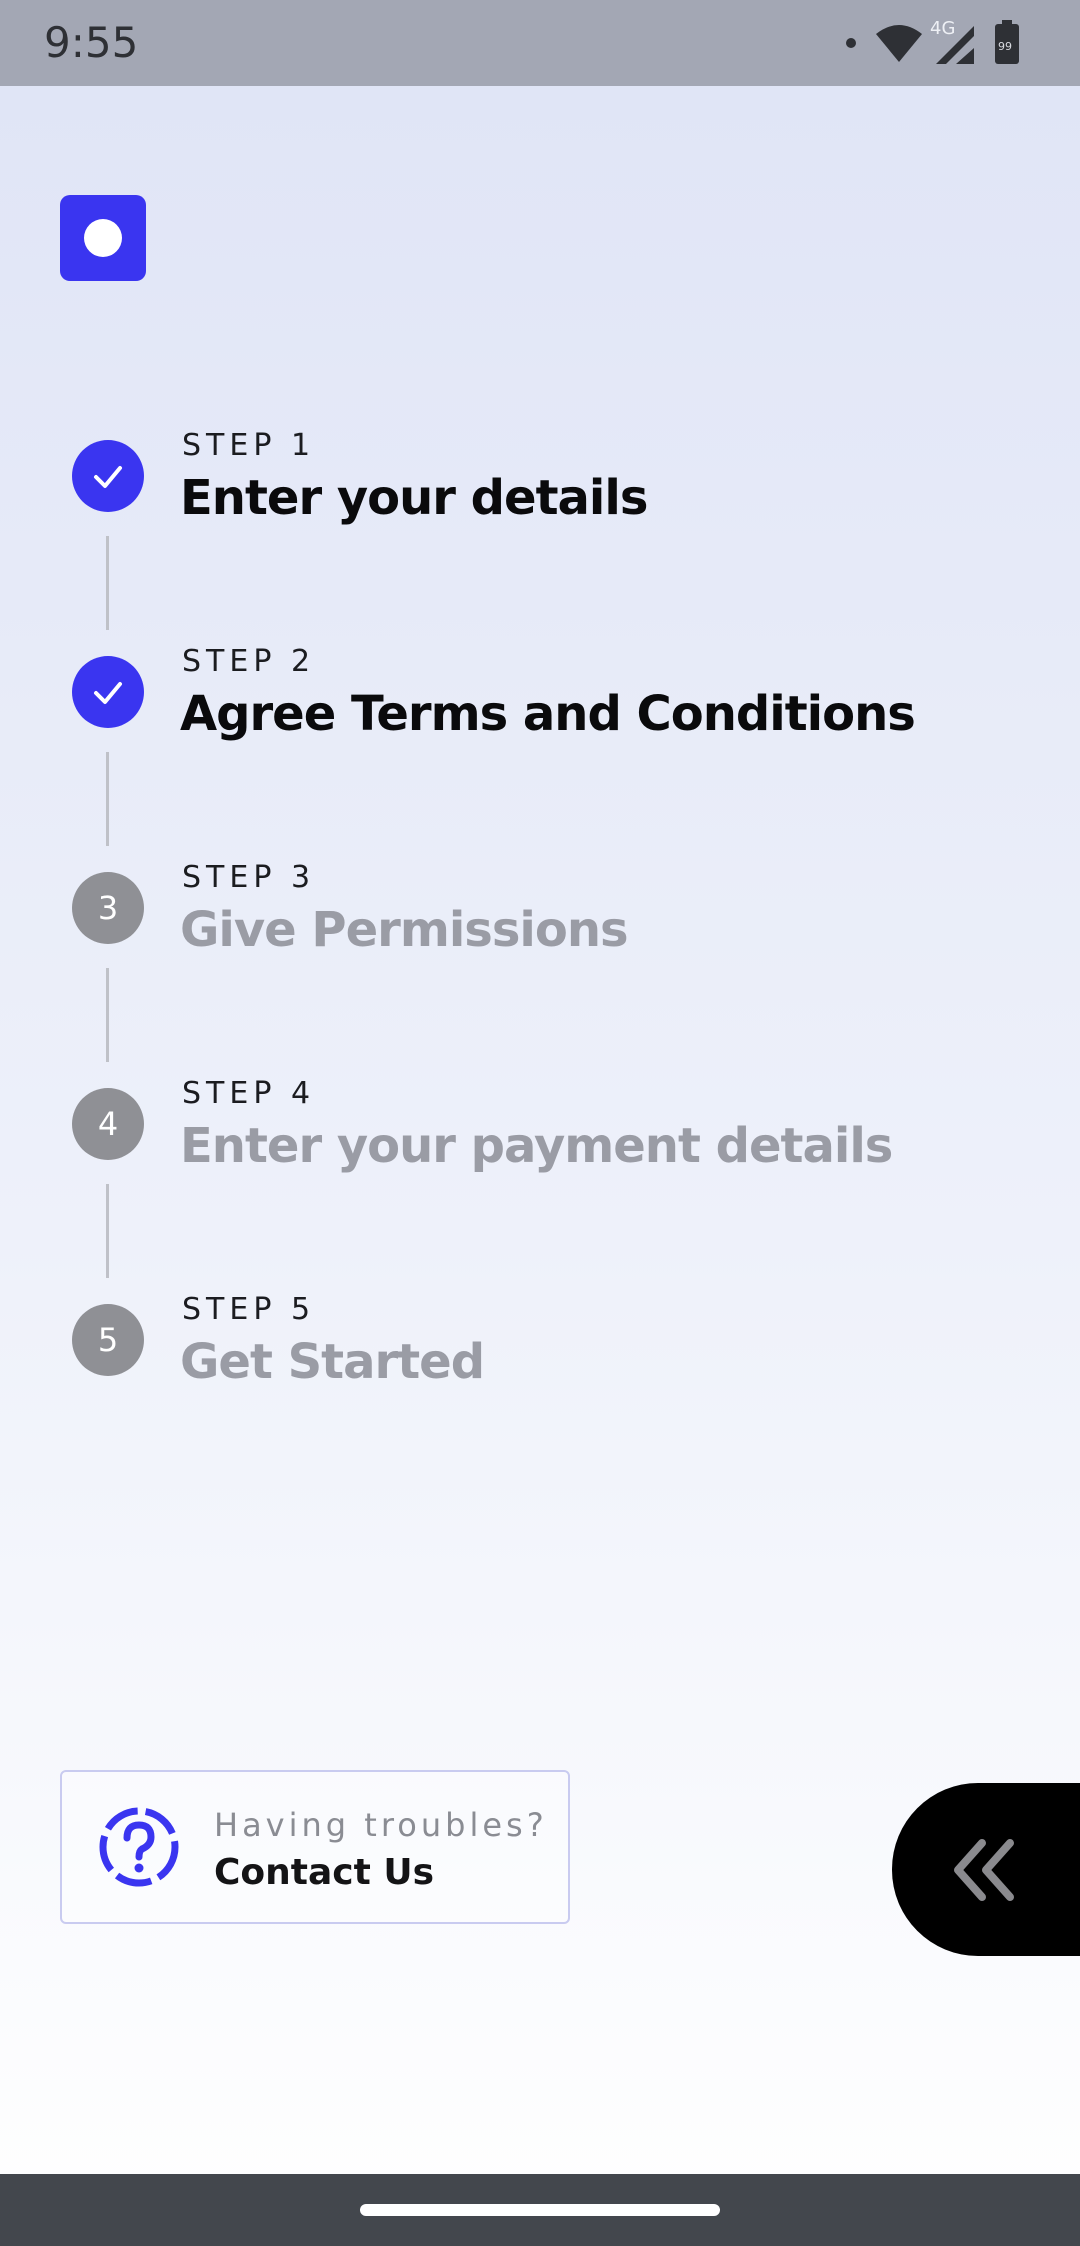 This screenshot has width=1080, height=2246. I want to click on step-3-number-badge: 3, so click(108, 908).